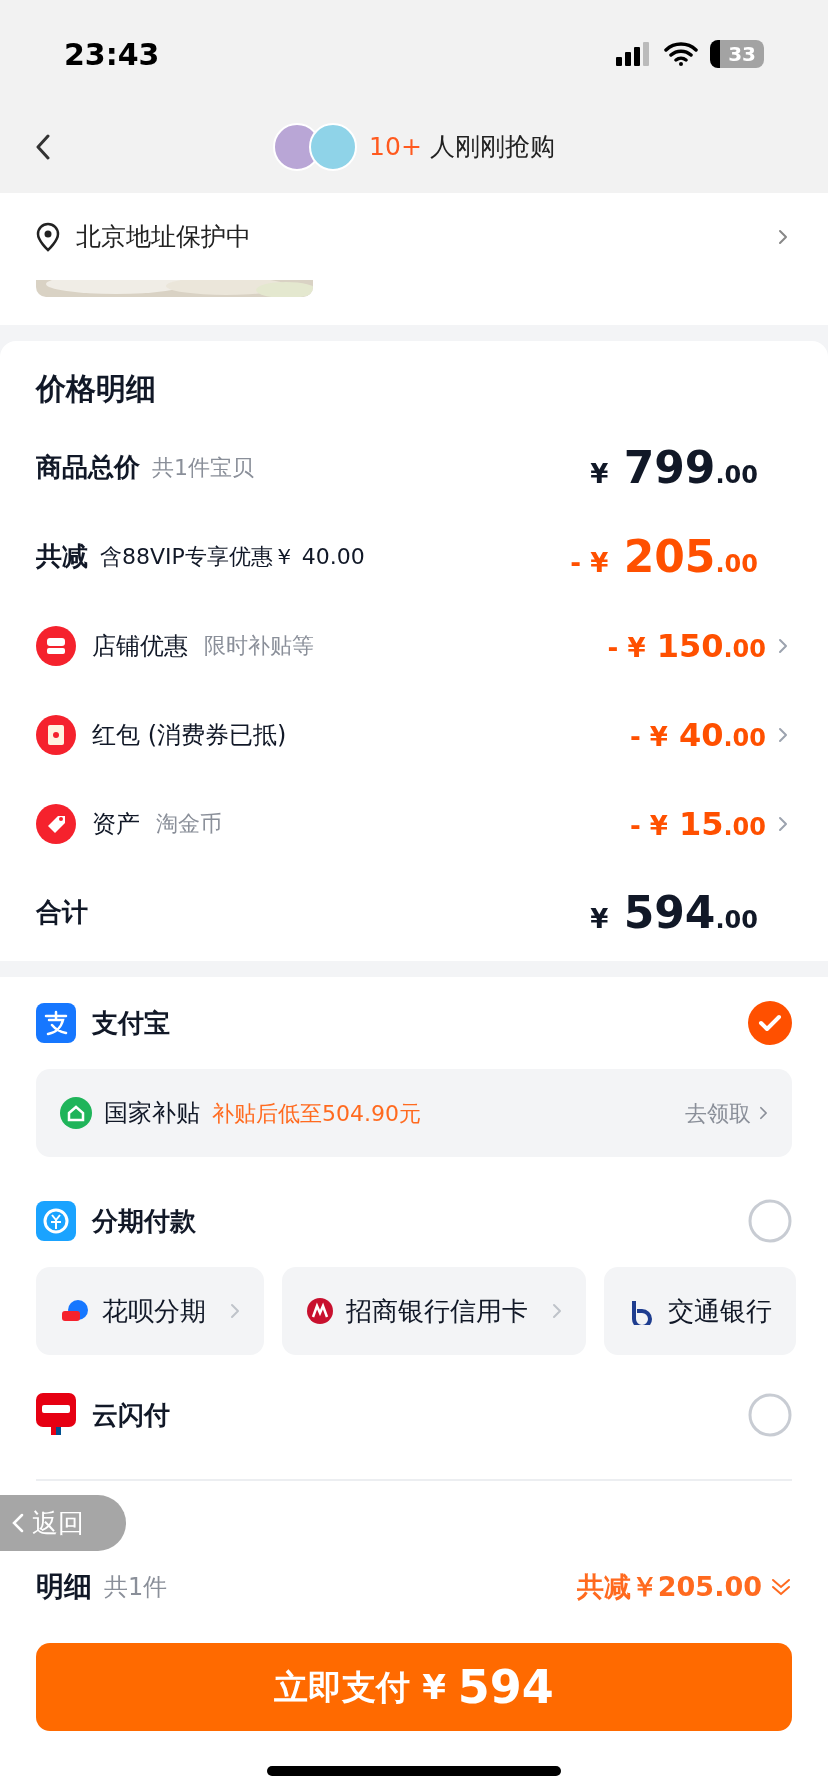 The width and height of the screenshot is (828, 1792). Describe the element at coordinates (62, 556) in the screenshot. I see `price-label: 共减` at that location.